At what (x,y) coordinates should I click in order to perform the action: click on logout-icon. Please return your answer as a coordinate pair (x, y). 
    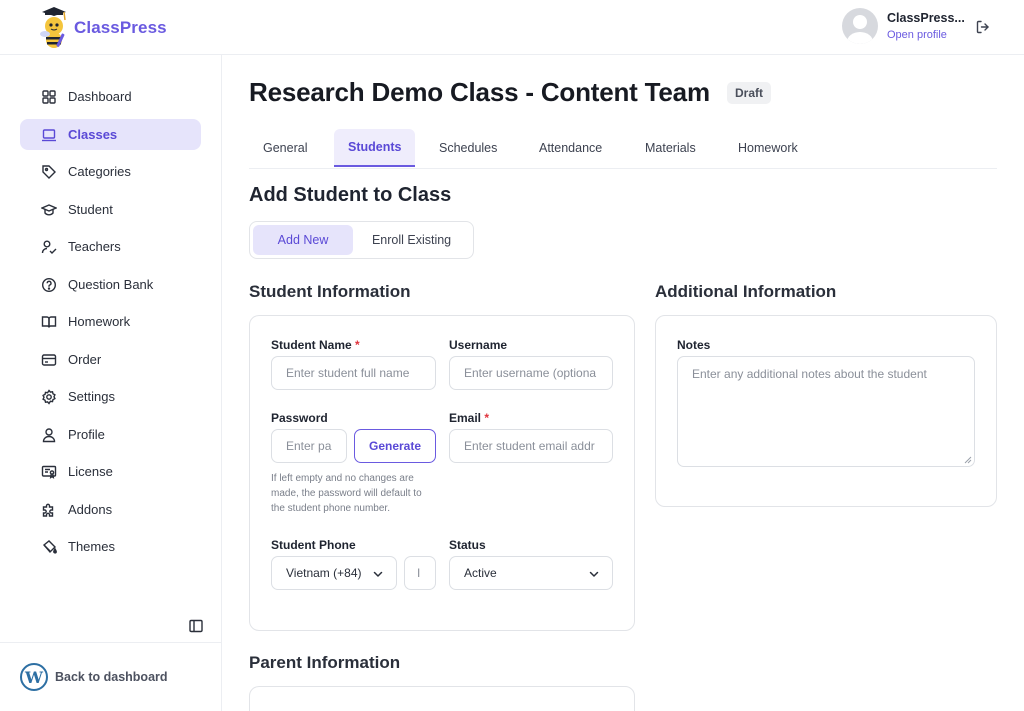
    Looking at the image, I should click on (983, 27).